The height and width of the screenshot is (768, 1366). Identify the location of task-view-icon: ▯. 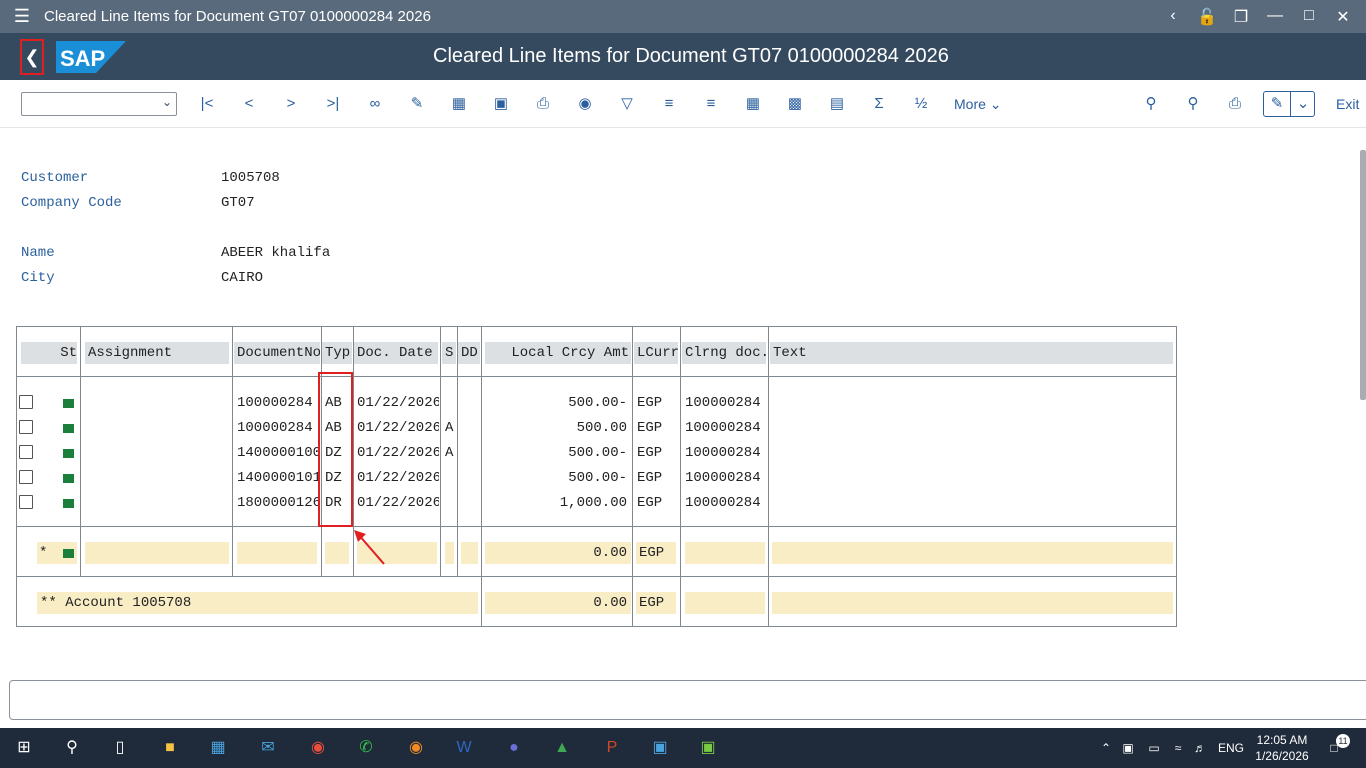
(120, 748).